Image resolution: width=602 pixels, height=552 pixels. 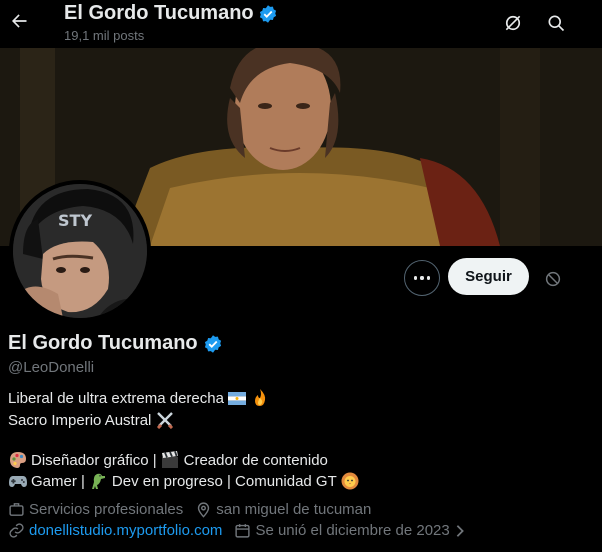 What do you see at coordinates (75, 220) in the screenshot?
I see `svg-text: STY` at bounding box center [75, 220].